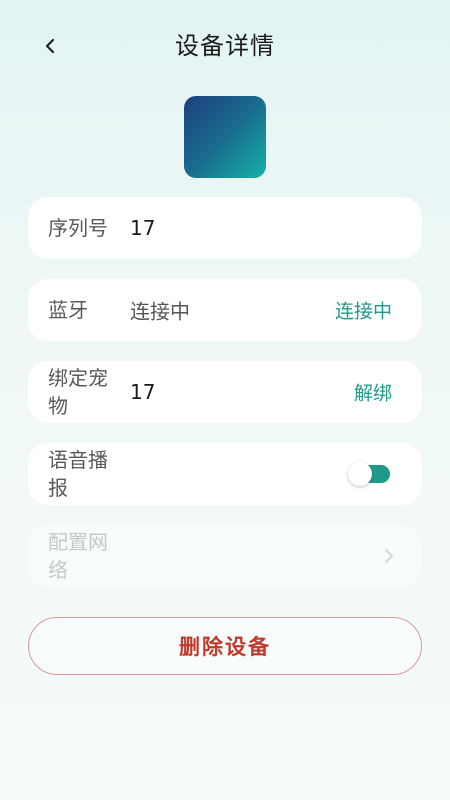 The width and height of the screenshot is (450, 800). I want to click on toggle-knob, so click(360, 474).